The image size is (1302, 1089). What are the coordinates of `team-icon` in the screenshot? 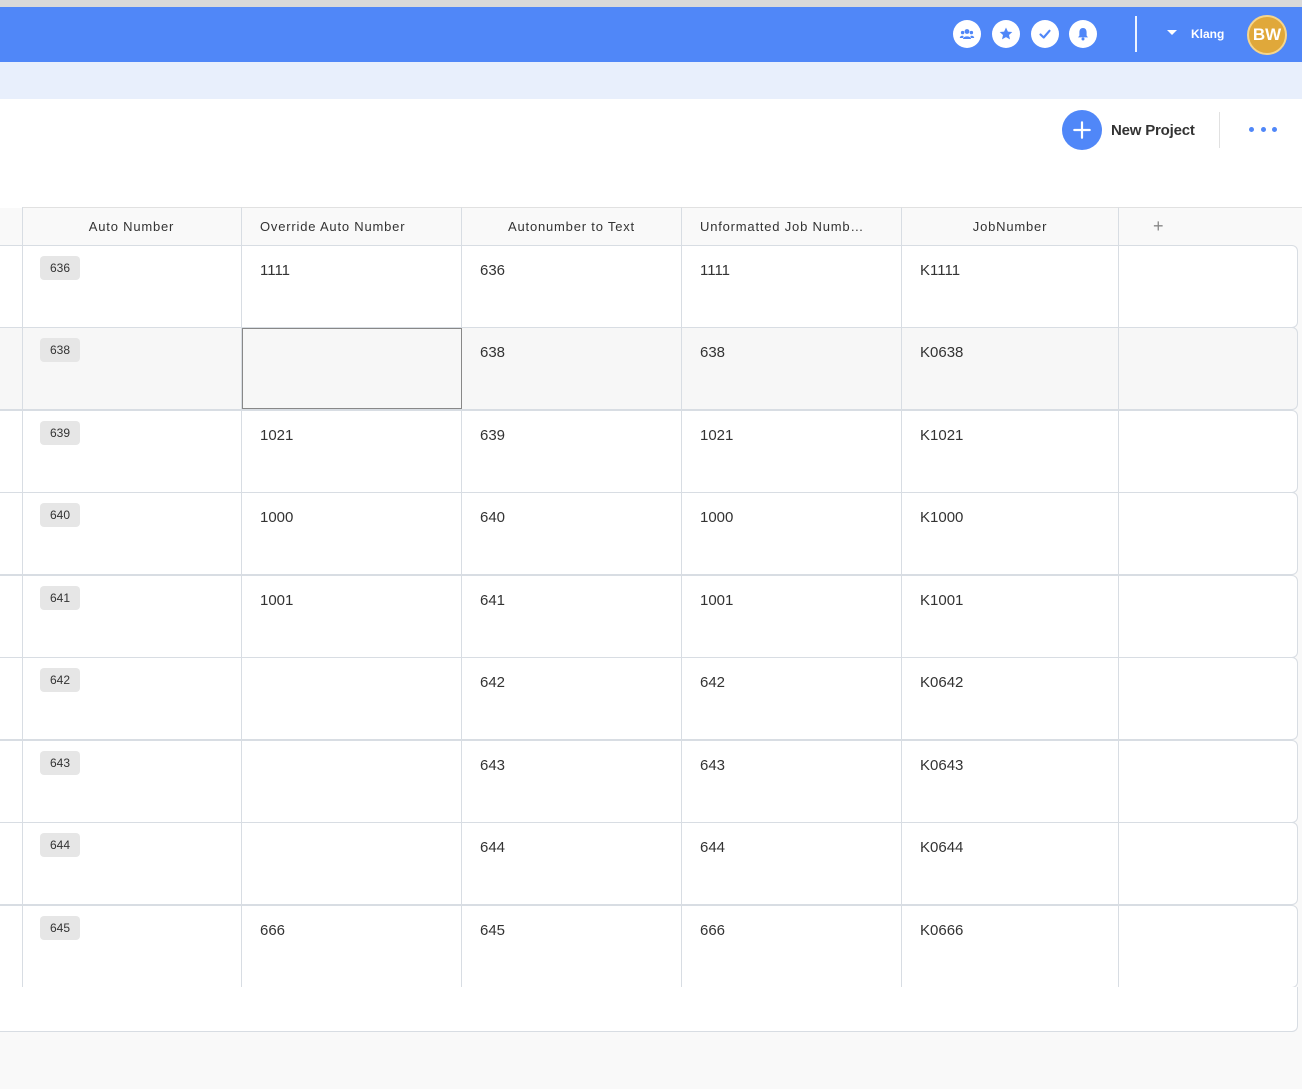 It's located at (967, 34).